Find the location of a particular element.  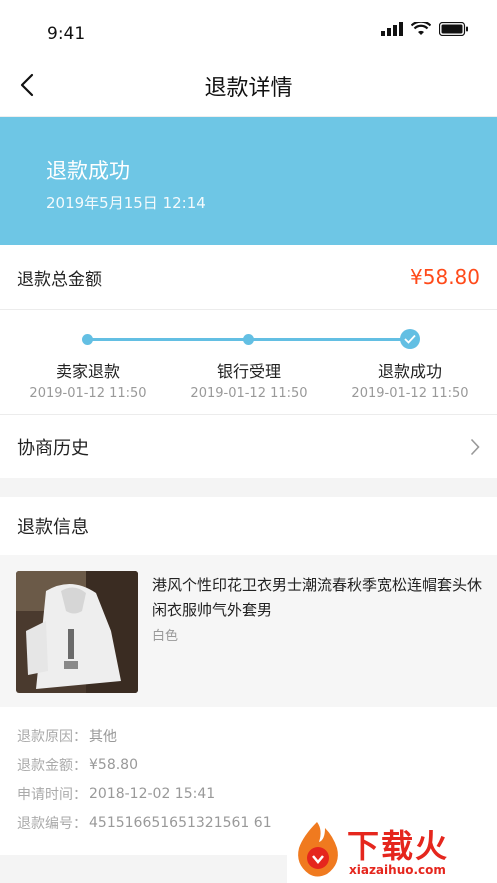

page-title: 退款详情 is located at coordinates (248, 88).